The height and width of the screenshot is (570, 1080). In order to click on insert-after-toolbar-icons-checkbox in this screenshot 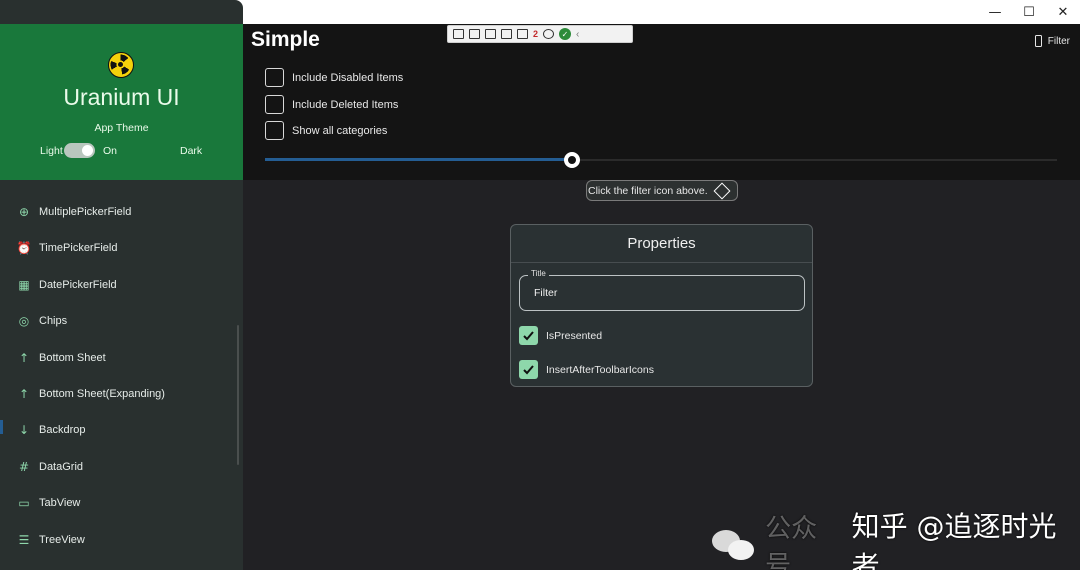, I will do `click(528, 369)`.